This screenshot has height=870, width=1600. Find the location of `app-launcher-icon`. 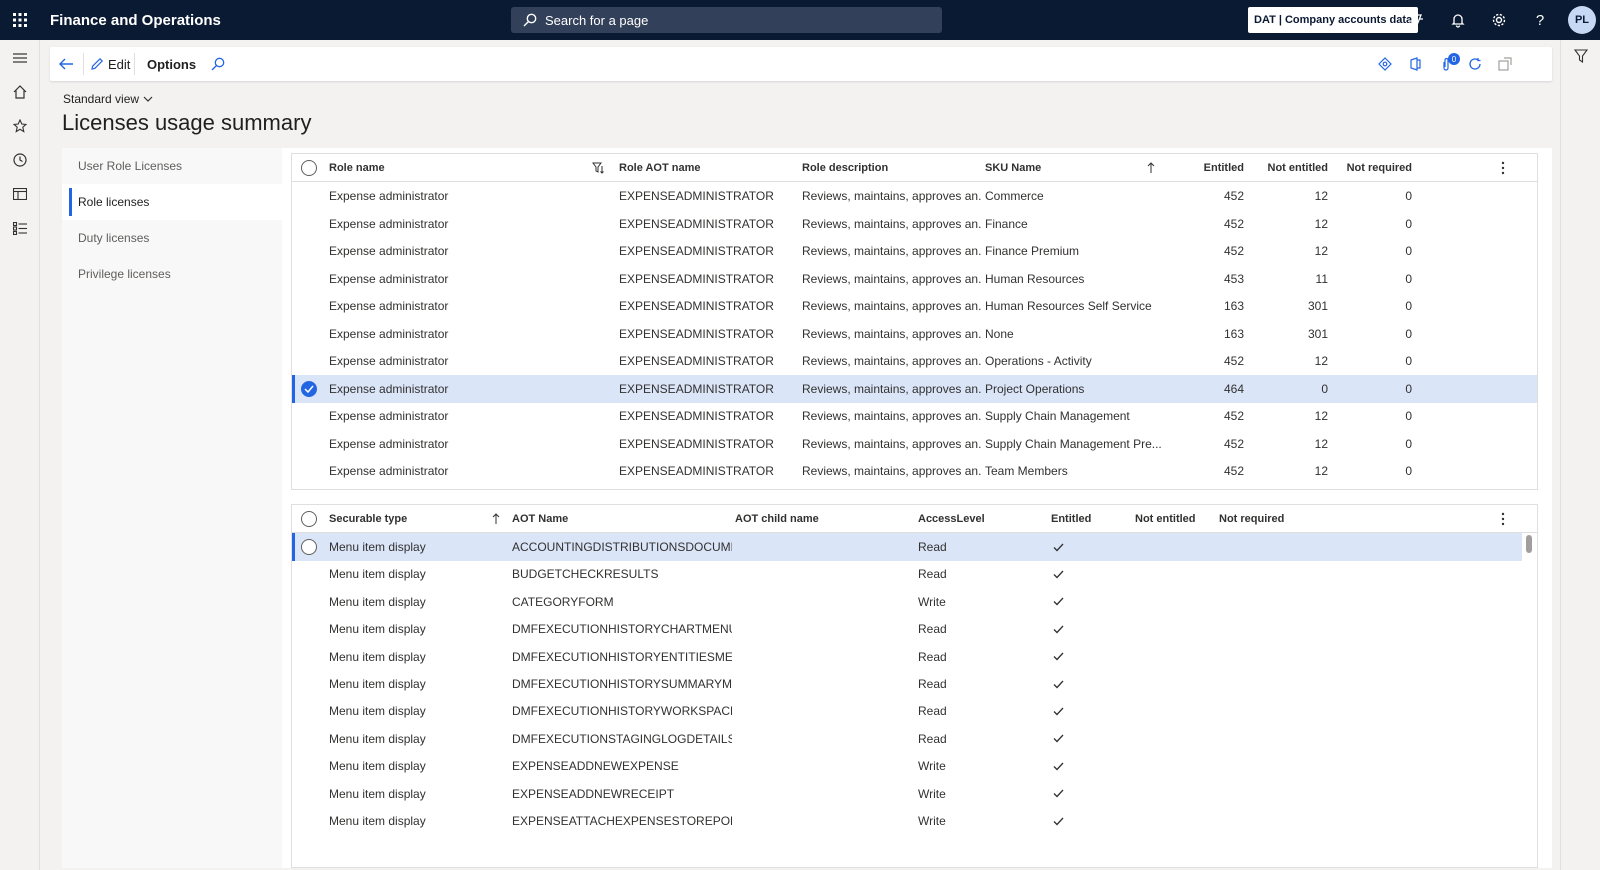

app-launcher-icon is located at coordinates (20, 20).